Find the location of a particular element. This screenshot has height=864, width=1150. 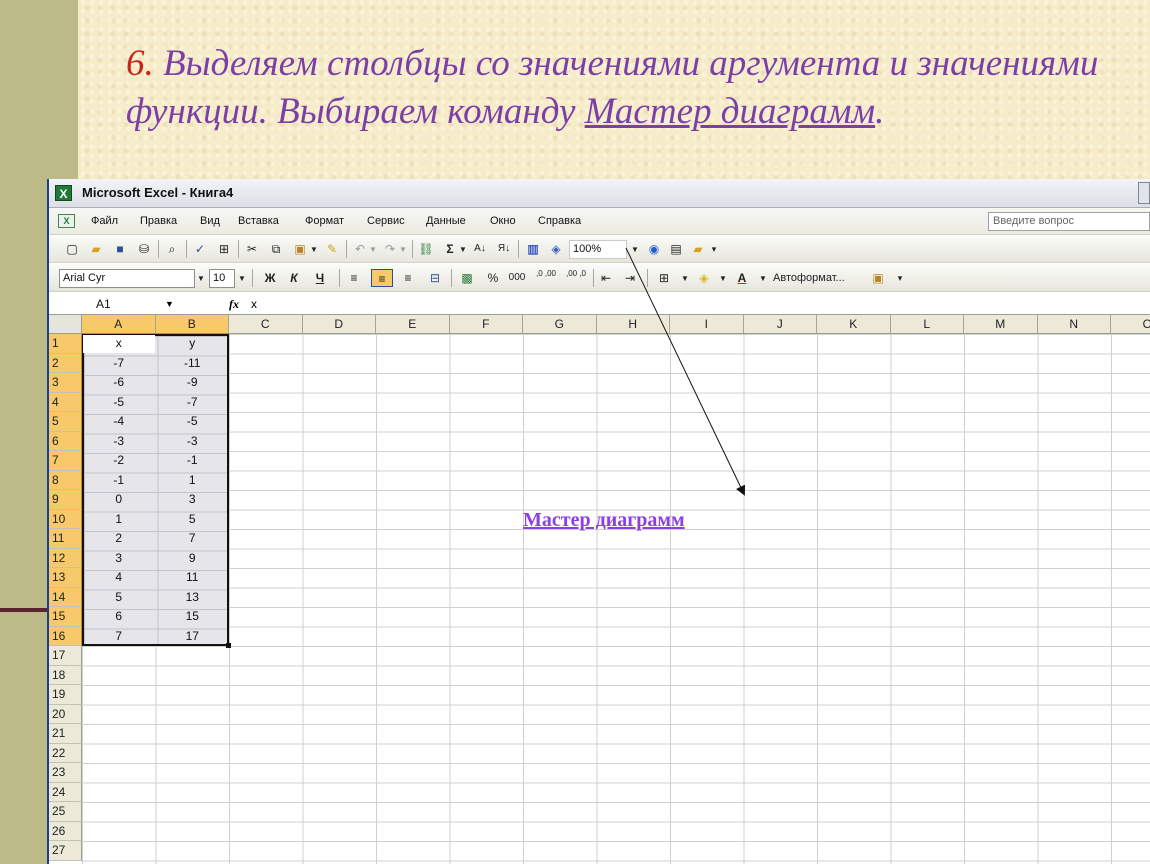

menu-data: Данные is located at coordinates (446, 221).